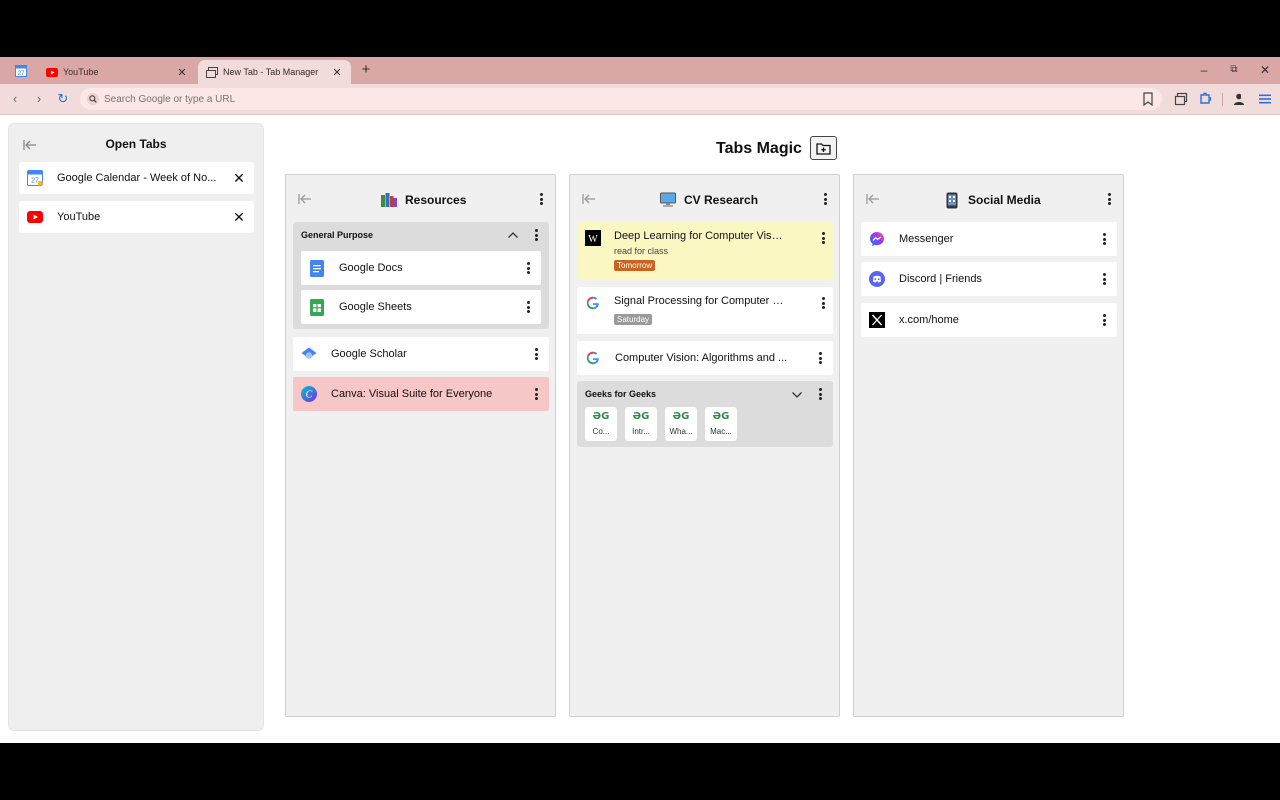 This screenshot has height=800, width=1280. Describe the element at coordinates (989, 320) in the screenshot. I see `tab-card: x.com/home` at that location.